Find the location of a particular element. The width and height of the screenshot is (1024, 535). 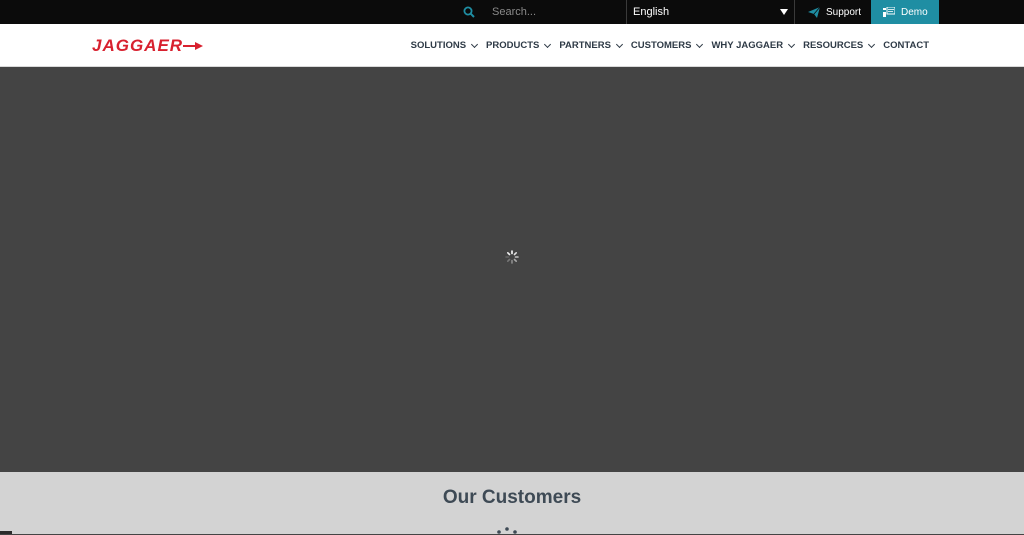

nav-partners: PARTNERS is located at coordinates (591, 45).